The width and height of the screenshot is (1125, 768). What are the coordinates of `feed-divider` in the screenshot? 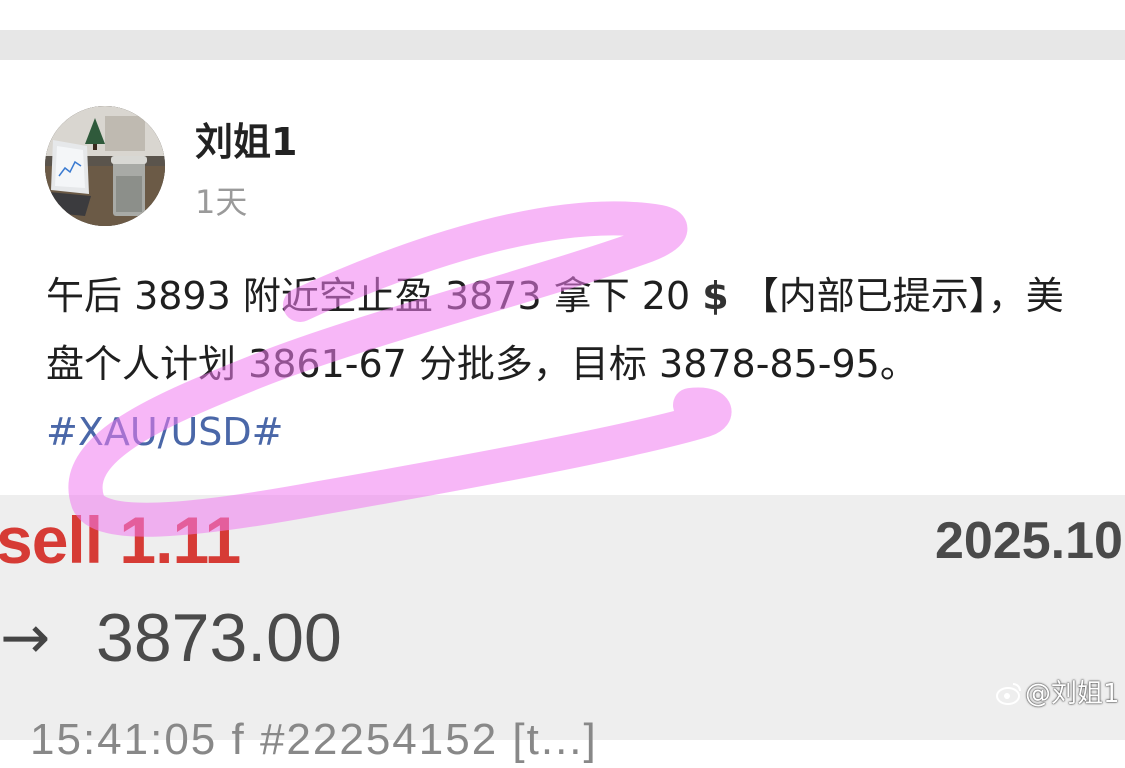 It's located at (562, 45).